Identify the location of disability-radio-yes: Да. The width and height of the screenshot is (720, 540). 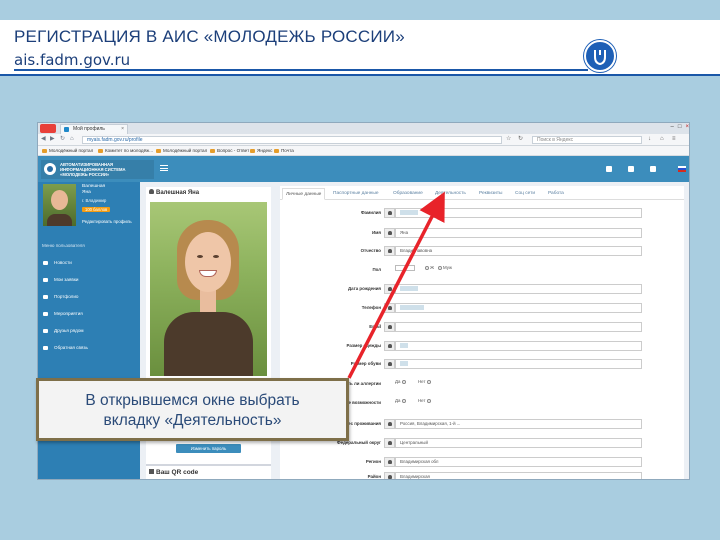
(401, 400).